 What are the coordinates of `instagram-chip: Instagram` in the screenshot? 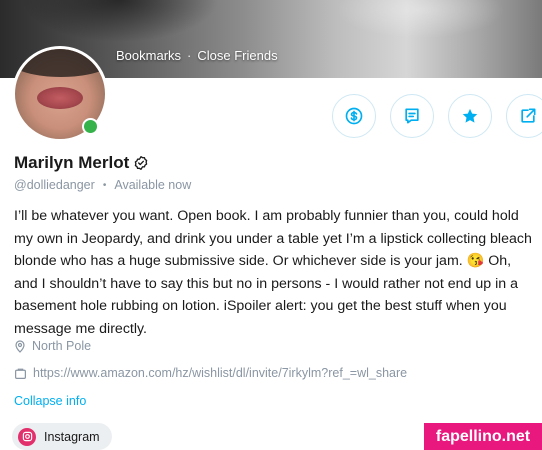 It's located at (62, 436).